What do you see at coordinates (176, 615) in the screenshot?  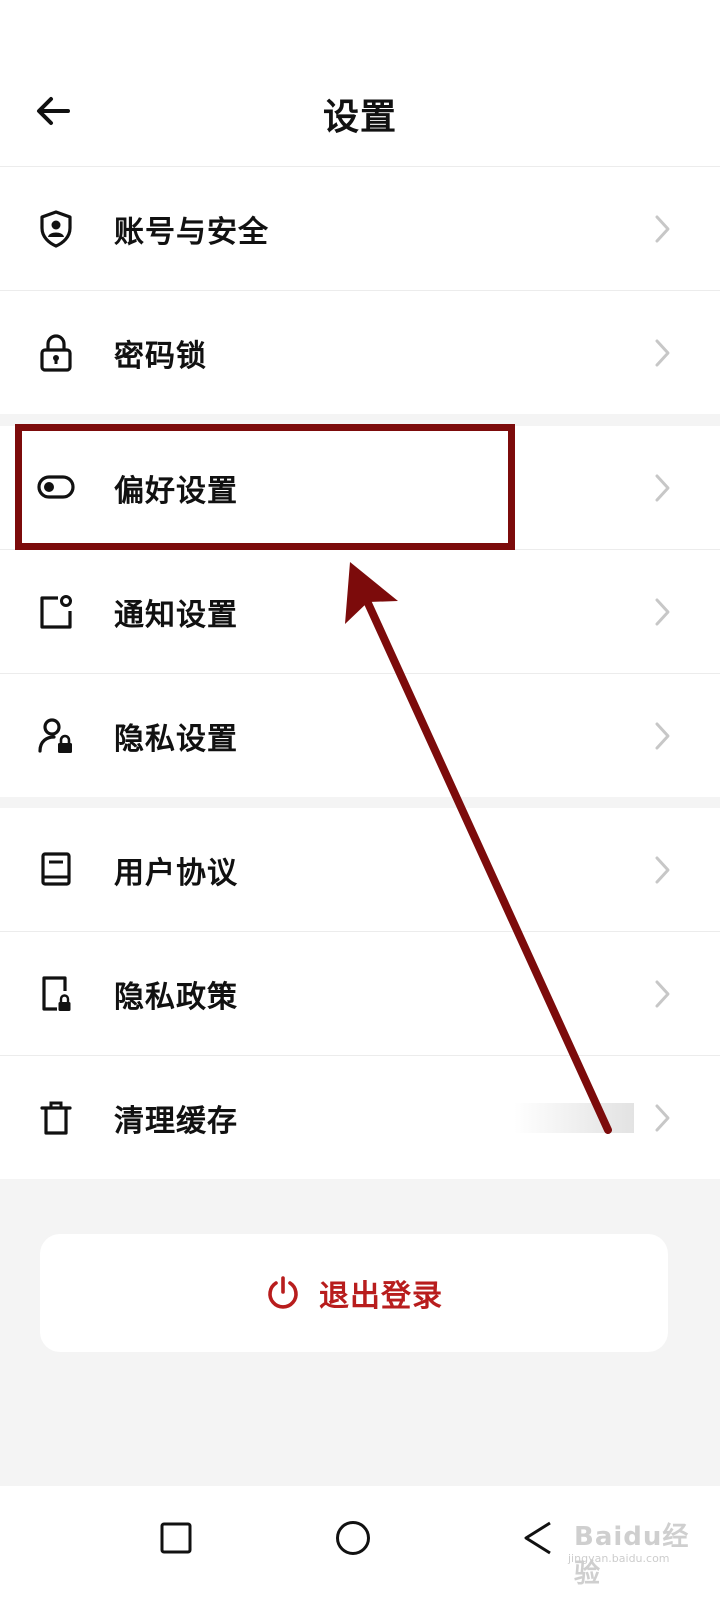 I see `menu-item-label: 通知设置` at bounding box center [176, 615].